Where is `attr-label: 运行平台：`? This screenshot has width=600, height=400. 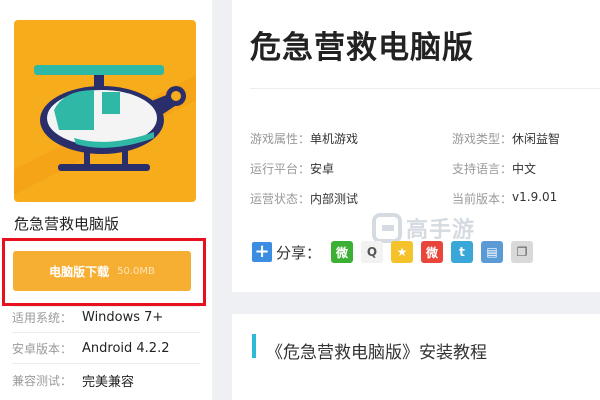 attr-label: 运行平台： is located at coordinates (280, 169).